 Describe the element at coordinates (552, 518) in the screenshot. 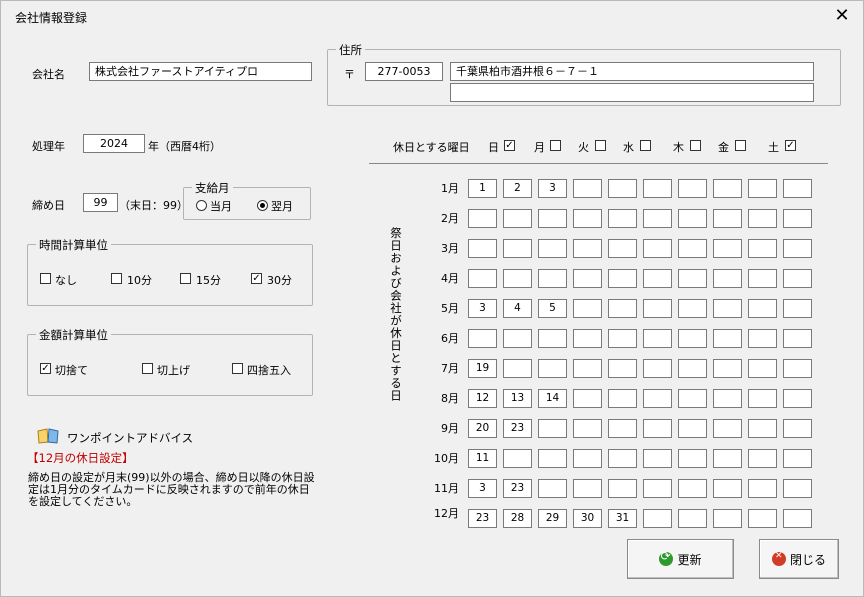

I see `holiday-day-cell: 29` at that location.